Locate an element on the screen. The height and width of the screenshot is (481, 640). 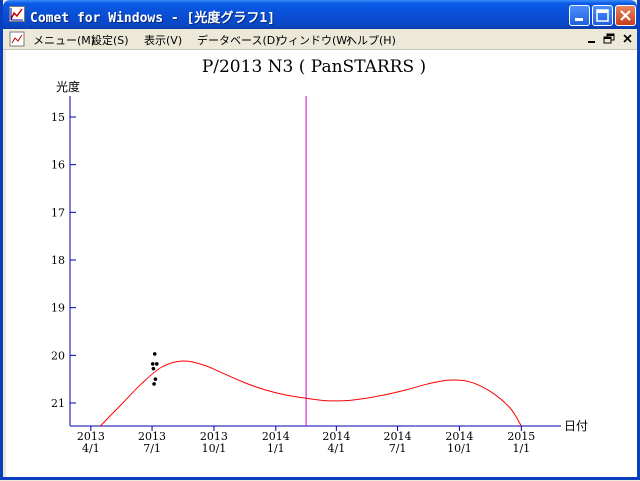
close-button is located at coordinates (625, 15).